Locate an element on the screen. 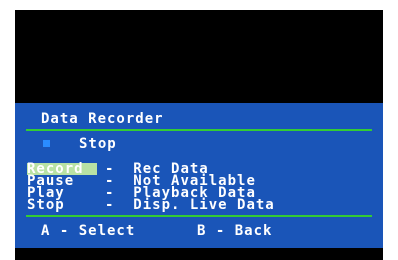 The width and height of the screenshot is (398, 260). menu-desc-text: Disp. Live Data is located at coordinates (204, 205).